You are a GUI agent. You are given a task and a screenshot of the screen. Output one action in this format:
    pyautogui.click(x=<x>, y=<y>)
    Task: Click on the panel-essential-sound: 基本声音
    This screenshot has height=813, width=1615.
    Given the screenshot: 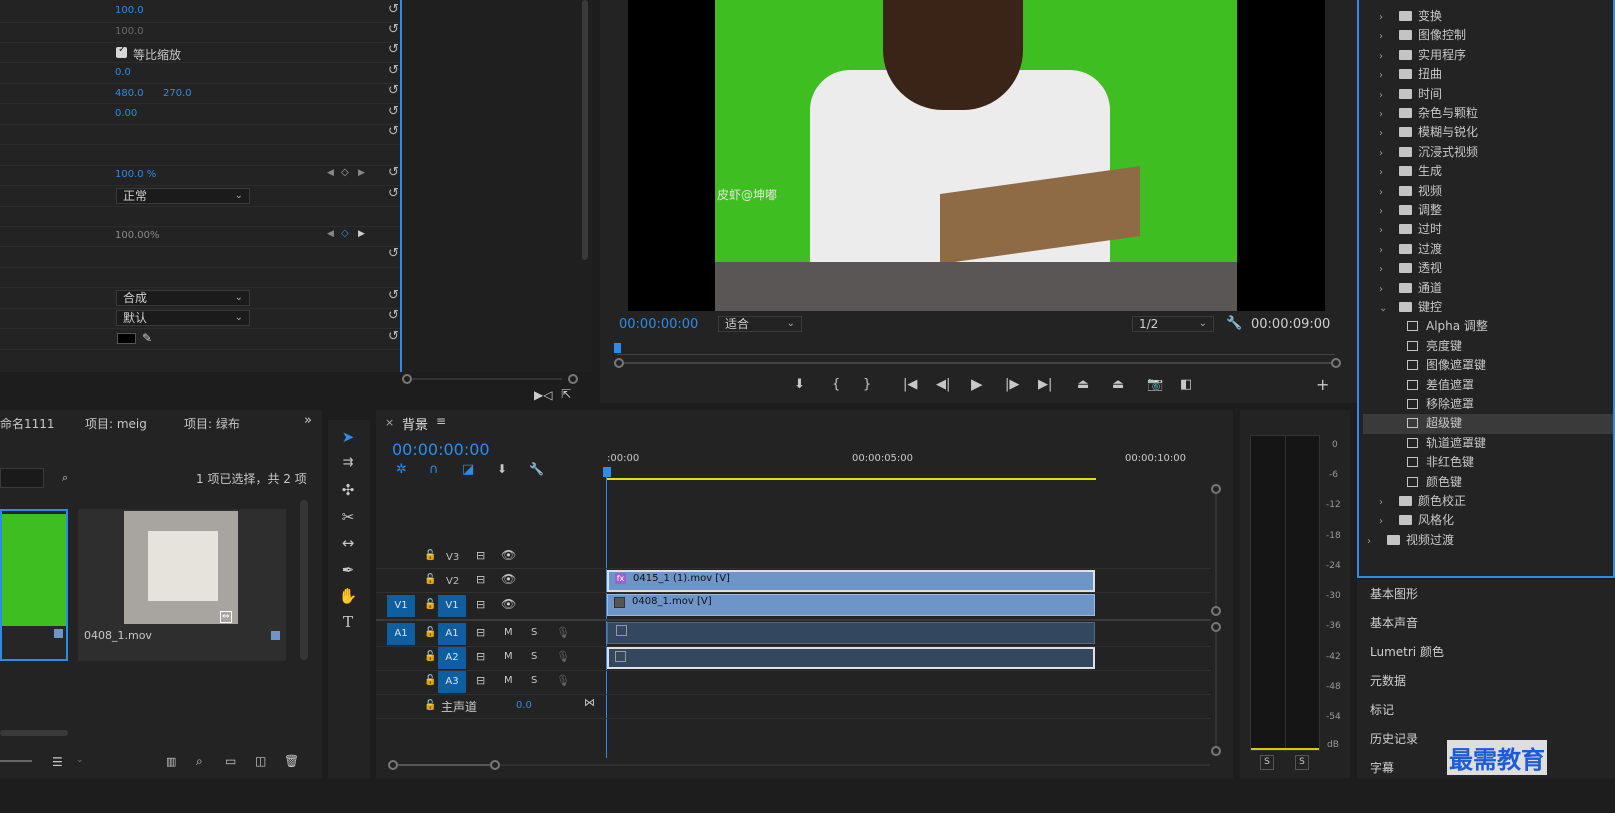 What is the action you would take?
    pyautogui.click(x=1394, y=622)
    